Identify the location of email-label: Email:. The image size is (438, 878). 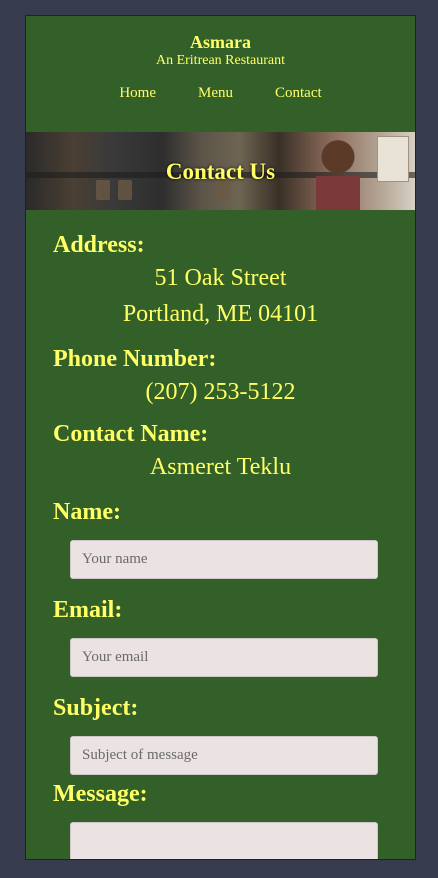
(88, 610).